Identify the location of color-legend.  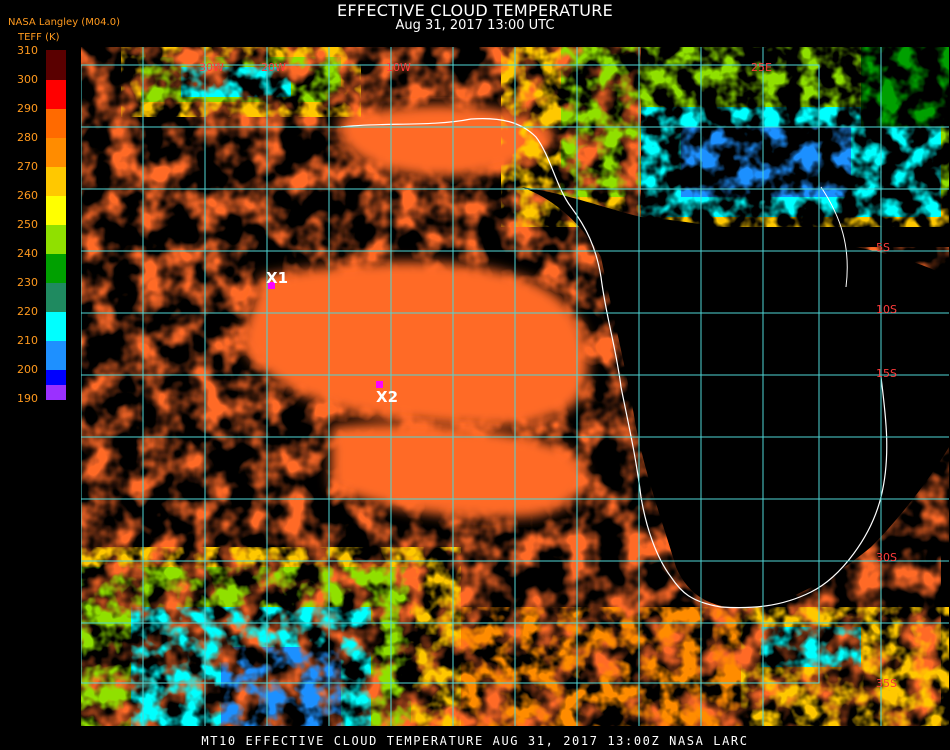
(56, 225).